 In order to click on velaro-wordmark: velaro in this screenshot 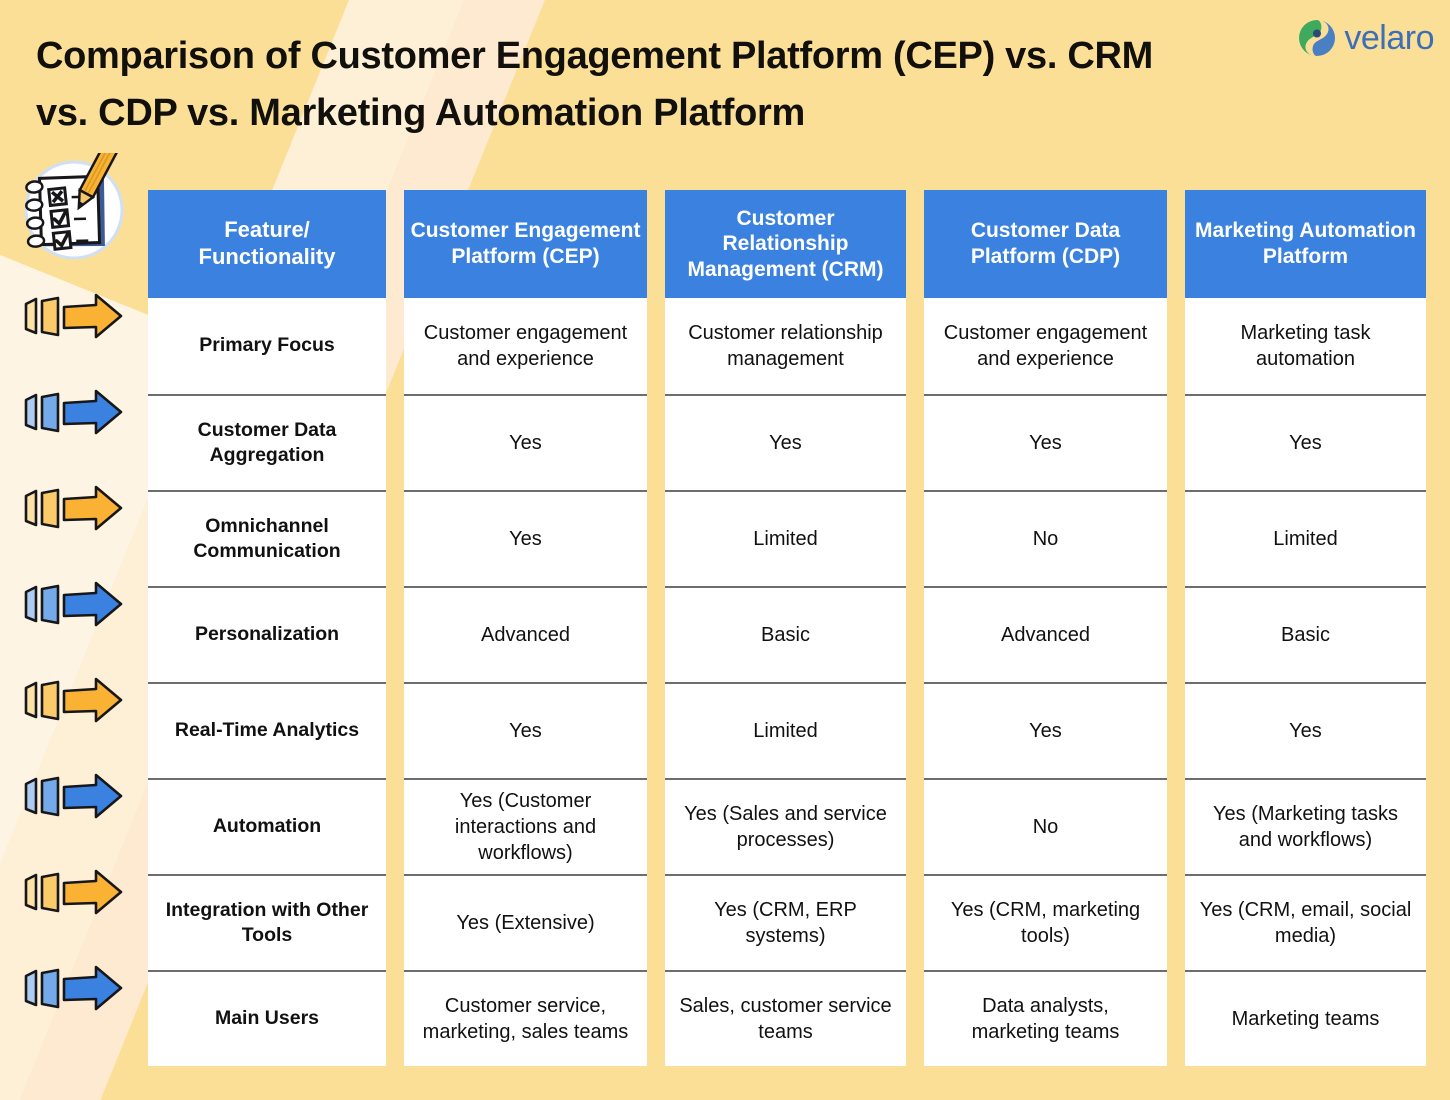, I will do `click(1389, 37)`.